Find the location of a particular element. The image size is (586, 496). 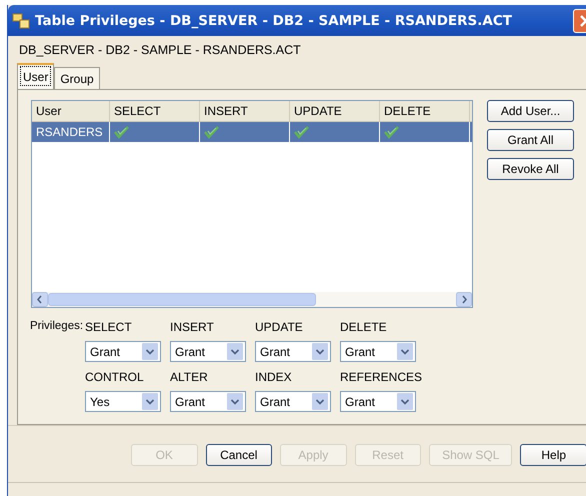

privilege-label: SELECT is located at coordinates (109, 327).